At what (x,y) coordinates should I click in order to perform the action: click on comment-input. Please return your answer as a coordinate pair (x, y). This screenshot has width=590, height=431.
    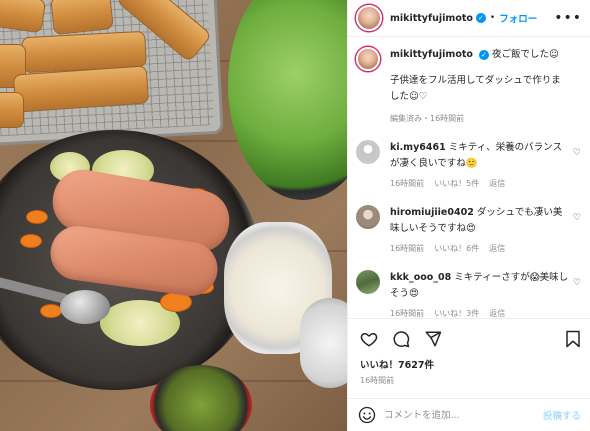
    Looking at the image, I should click on (459, 415).